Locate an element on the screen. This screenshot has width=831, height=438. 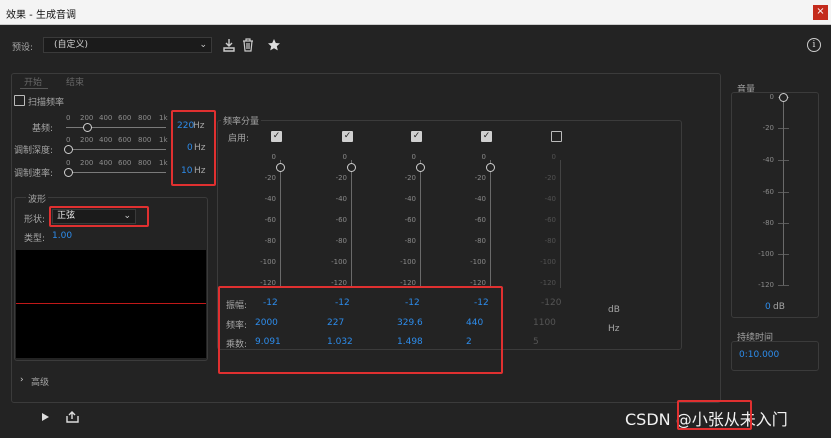
component-1-slider is located at coordinates (280, 224).